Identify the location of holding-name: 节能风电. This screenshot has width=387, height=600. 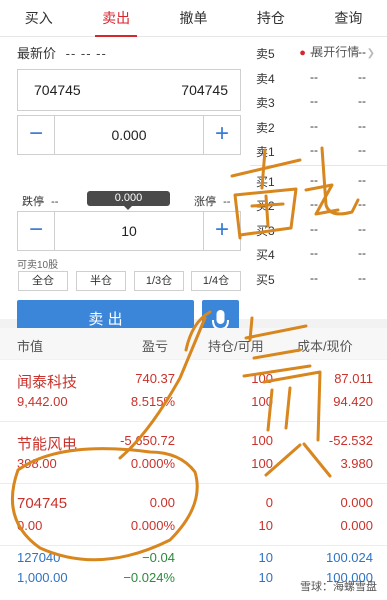
(47, 444).